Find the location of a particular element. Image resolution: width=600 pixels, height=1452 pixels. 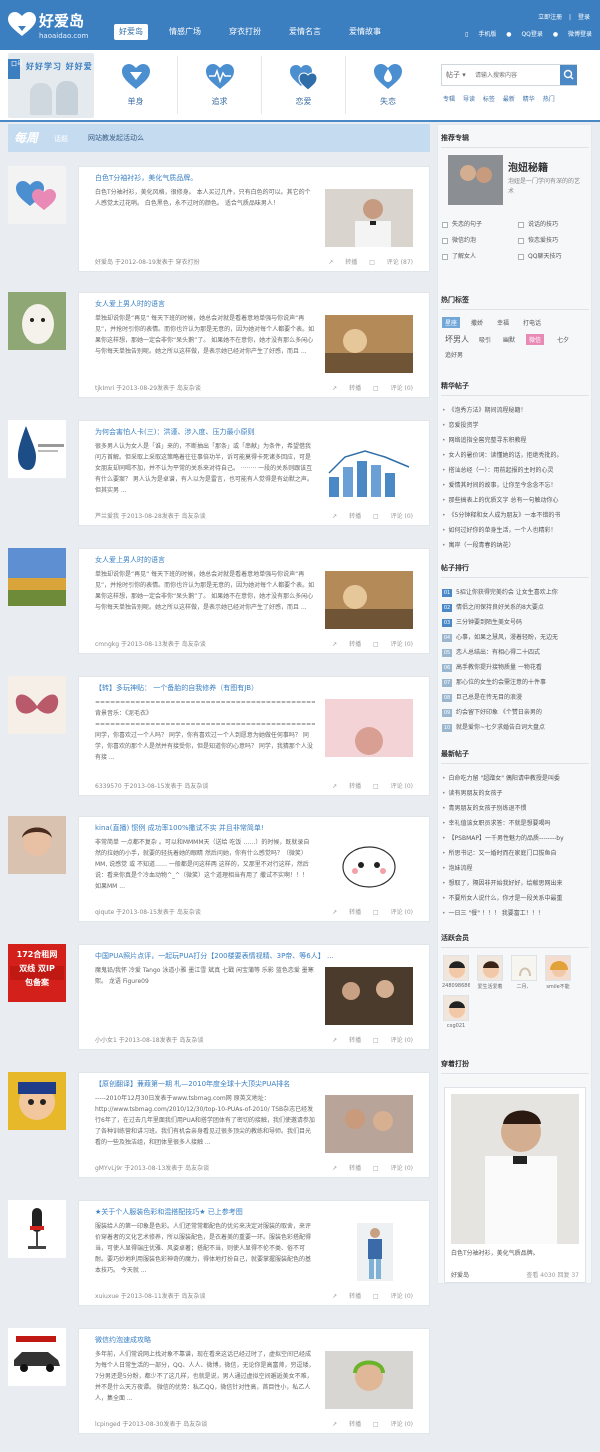

post-title: 为何会害怕人卡(三)：洪谨、涉入度、压力最小原则 is located at coordinates (255, 432).